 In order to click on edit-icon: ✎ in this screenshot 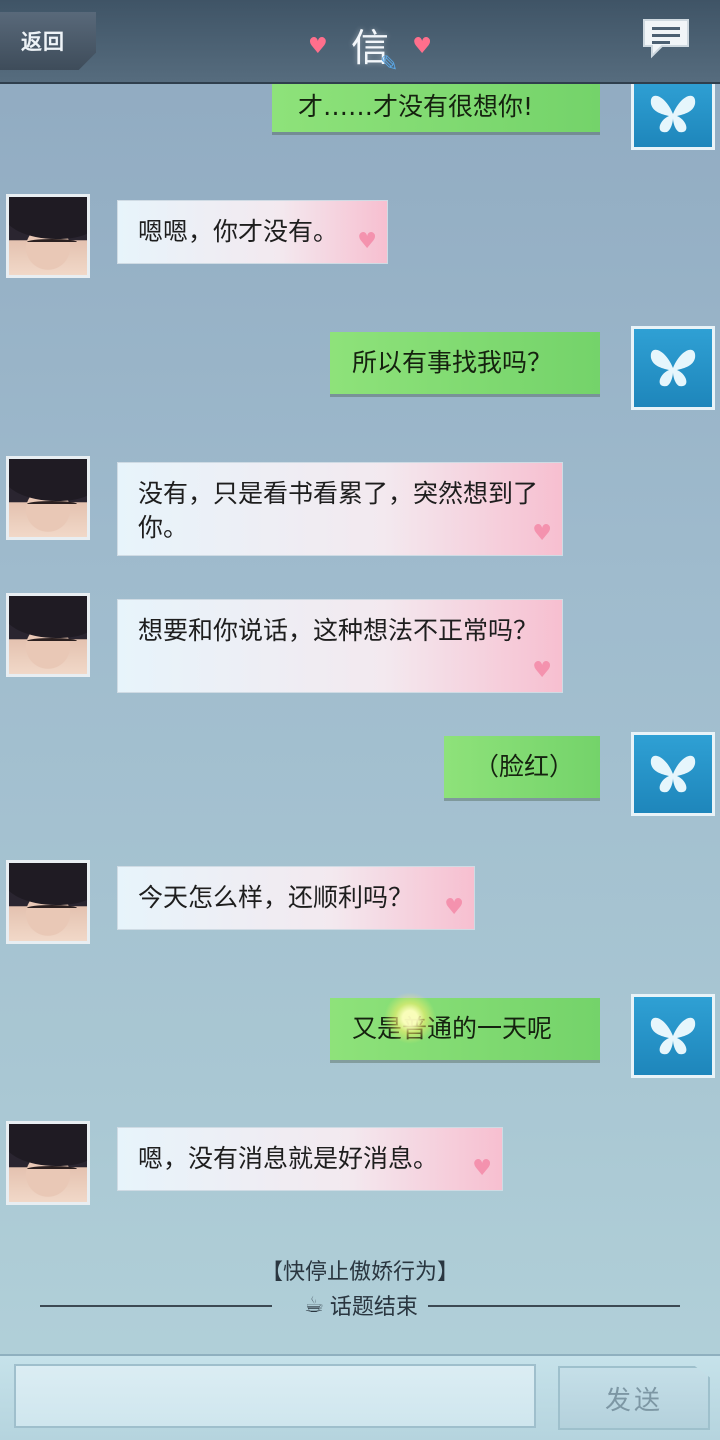, I will do `click(389, 64)`.